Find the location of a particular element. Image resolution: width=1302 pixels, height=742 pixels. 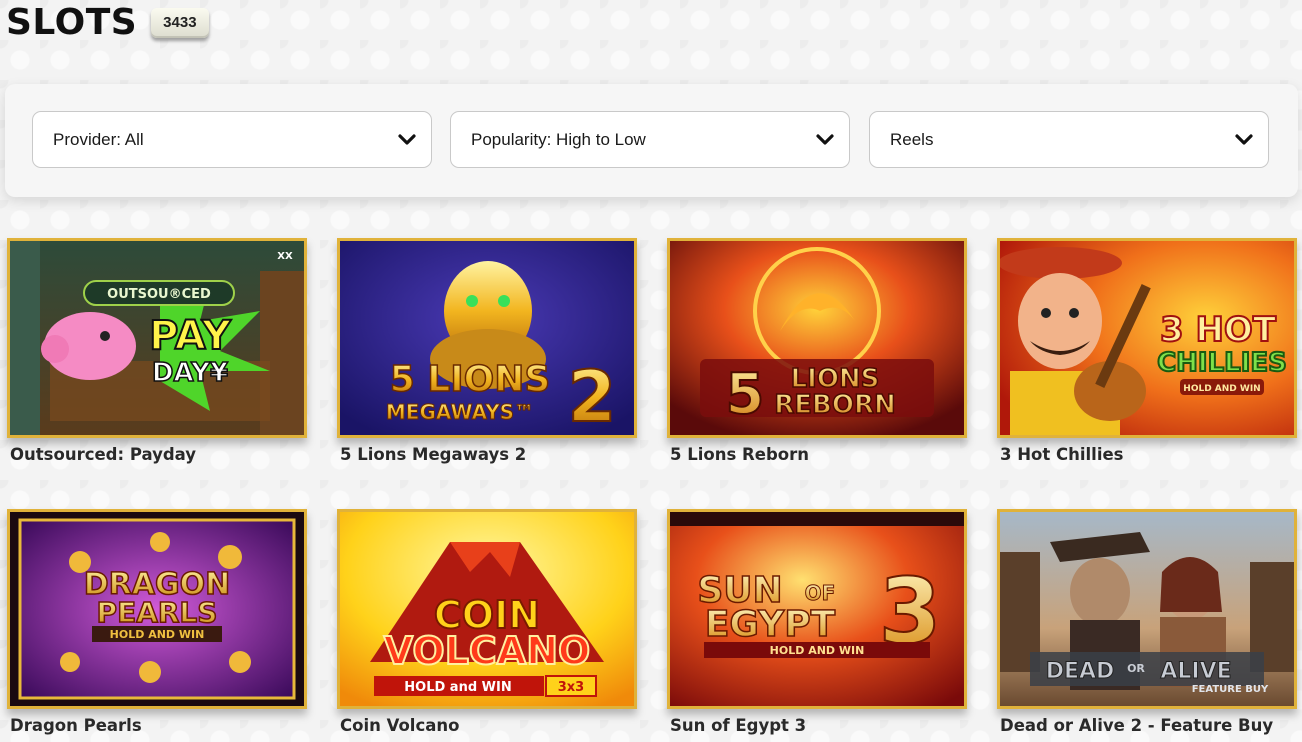

provider-filter-select: Provider: All is located at coordinates (232, 139).